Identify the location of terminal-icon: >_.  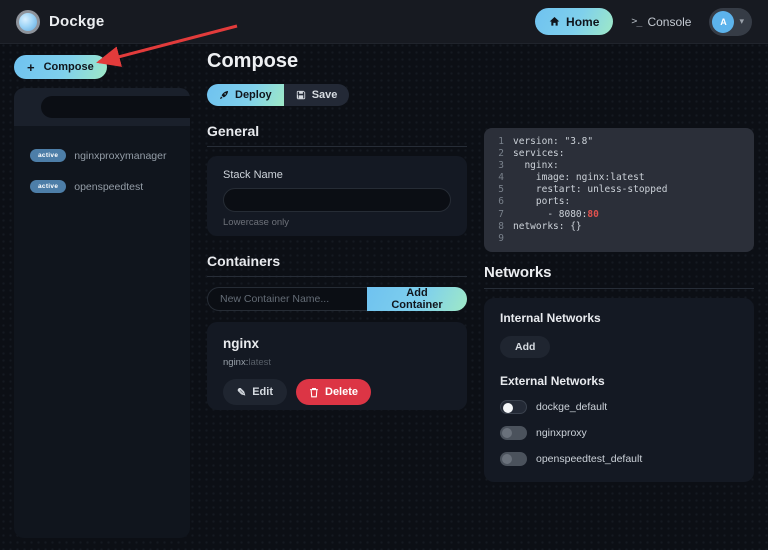
(636, 21).